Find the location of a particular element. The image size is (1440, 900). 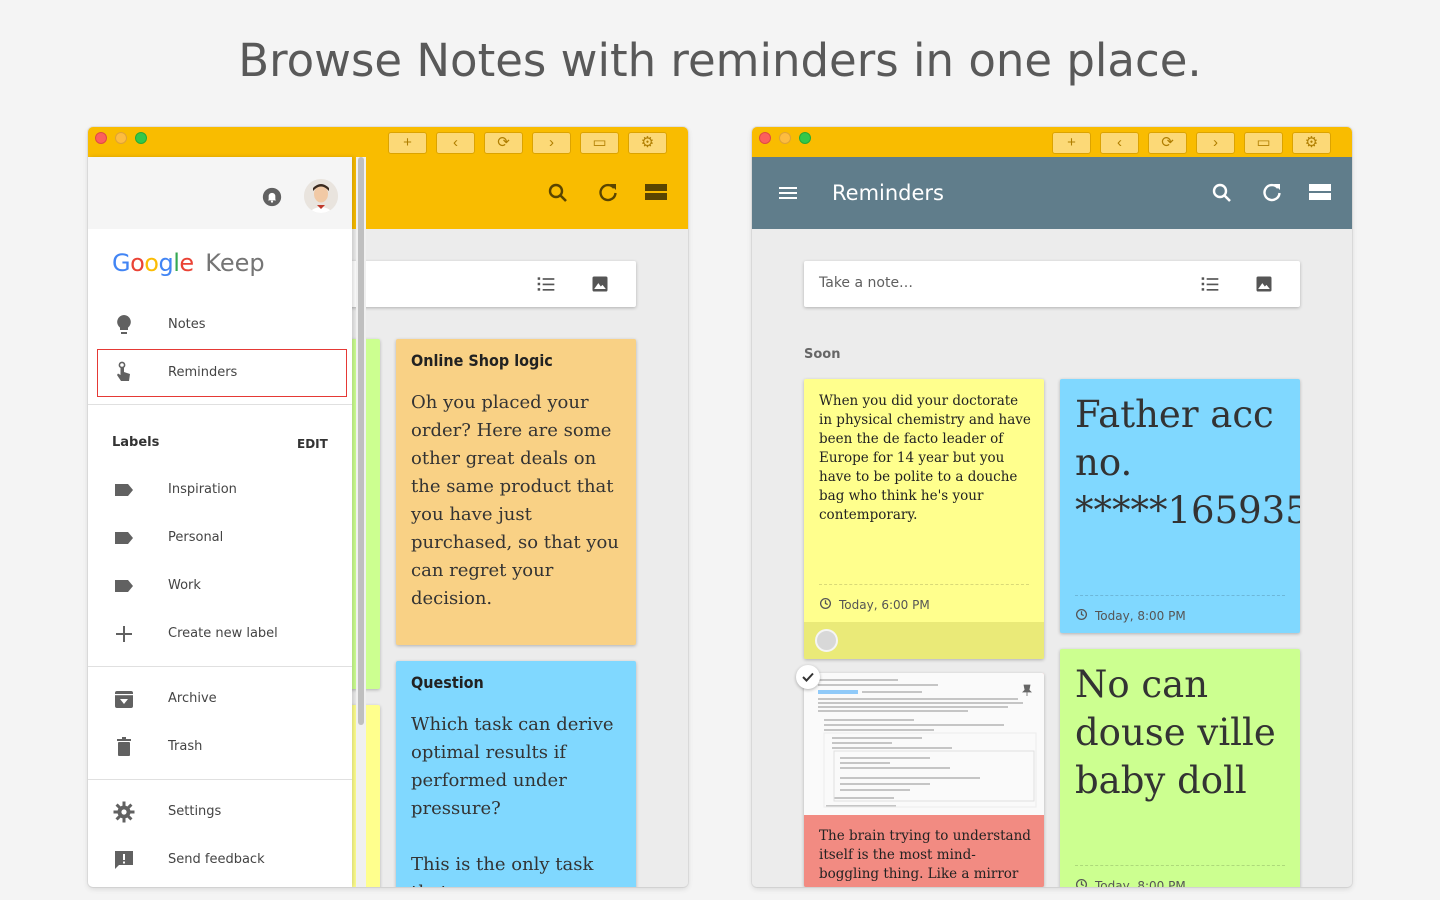

drawer-item-label-inspiration: Inspiration is located at coordinates (220, 490).